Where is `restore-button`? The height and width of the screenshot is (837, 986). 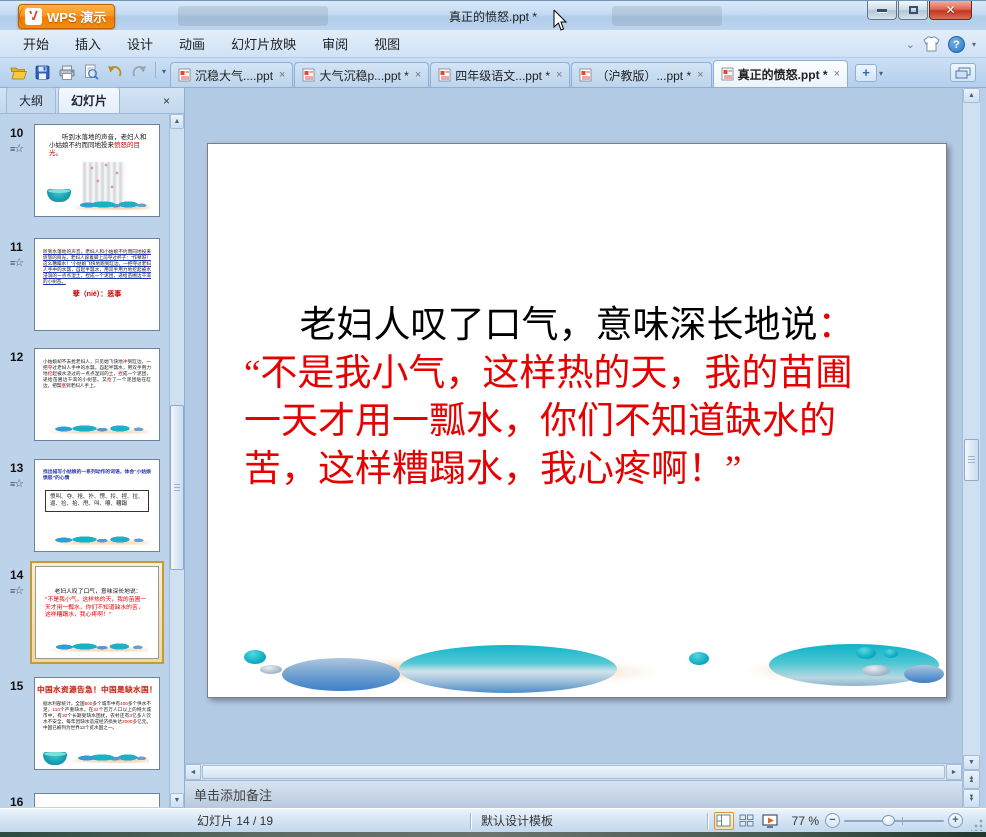
restore-button is located at coordinates (913, 10).